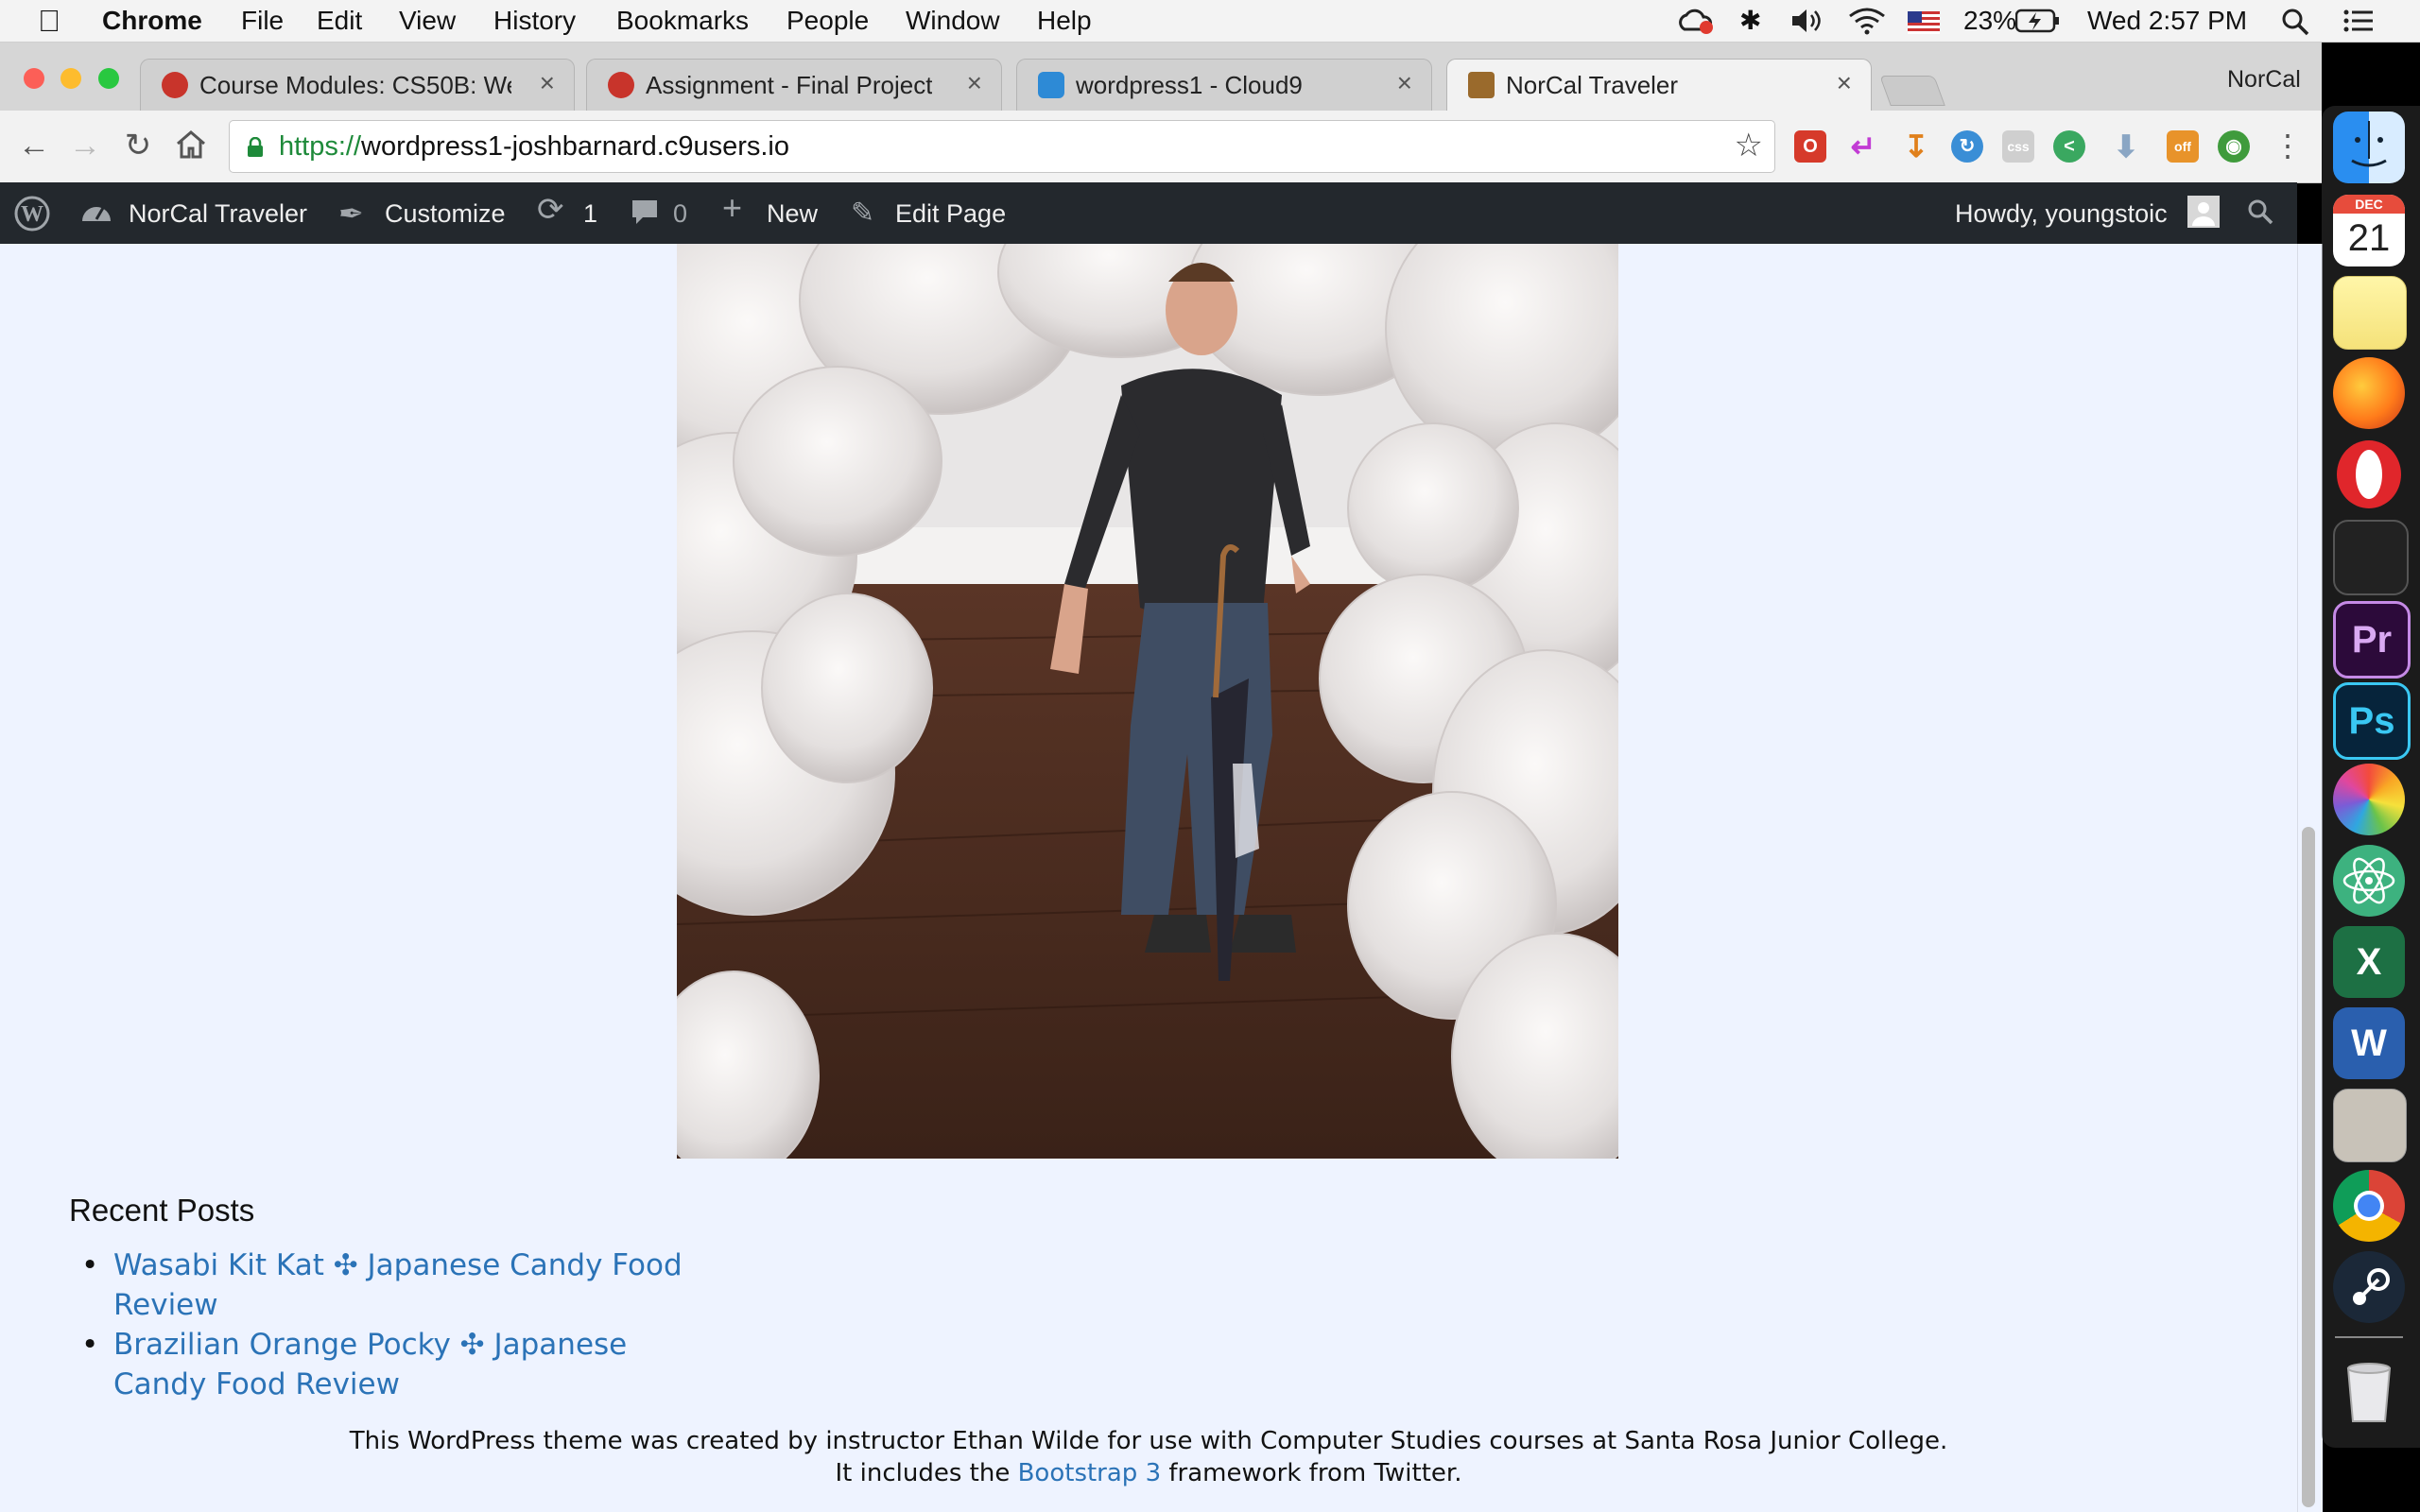  I want to click on admin-customize: Customize, so click(446, 214).